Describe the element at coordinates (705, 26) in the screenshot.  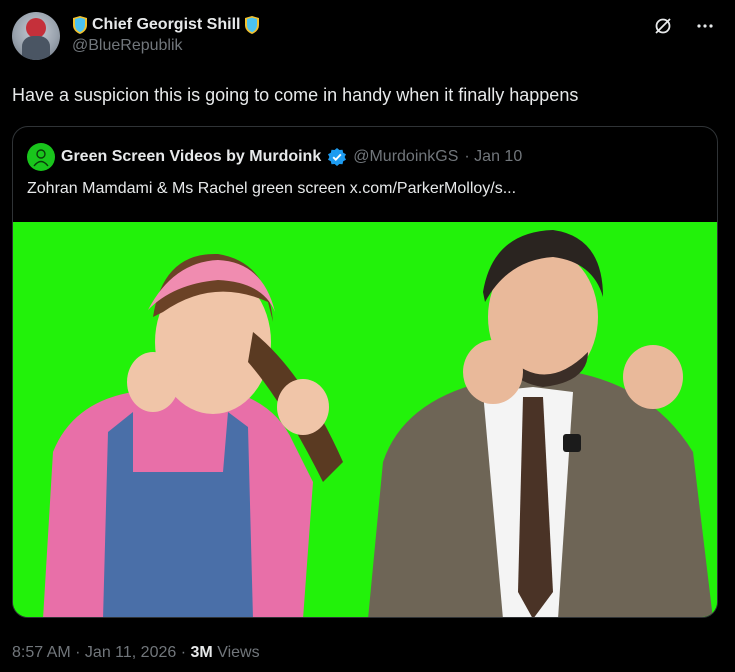
I see `more-icon` at that location.